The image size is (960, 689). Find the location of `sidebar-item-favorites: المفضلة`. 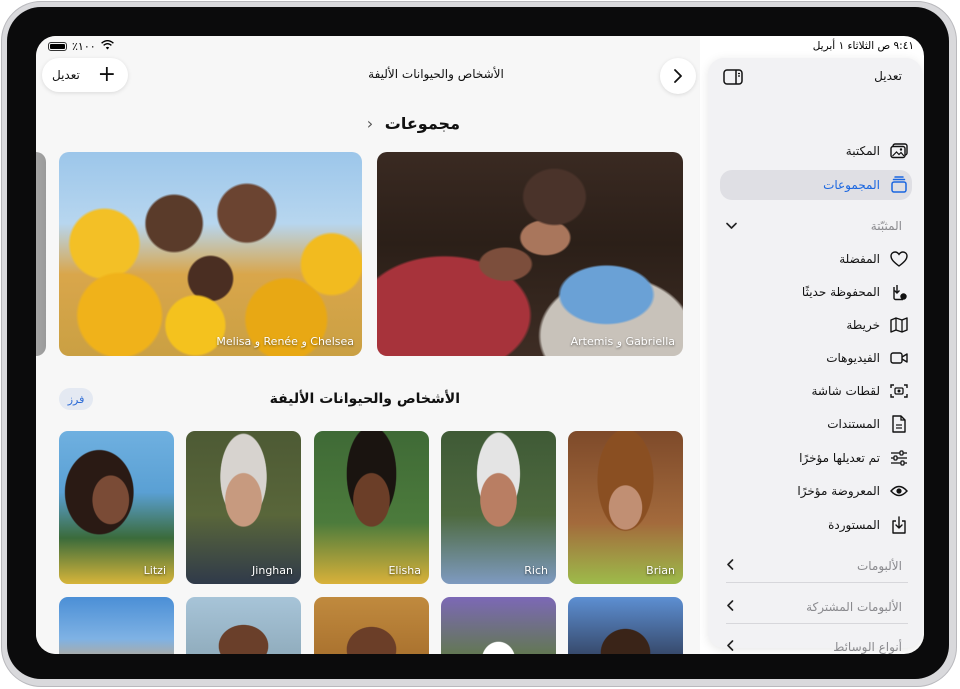

sidebar-item-favorites: المفضلة is located at coordinates (873, 259).